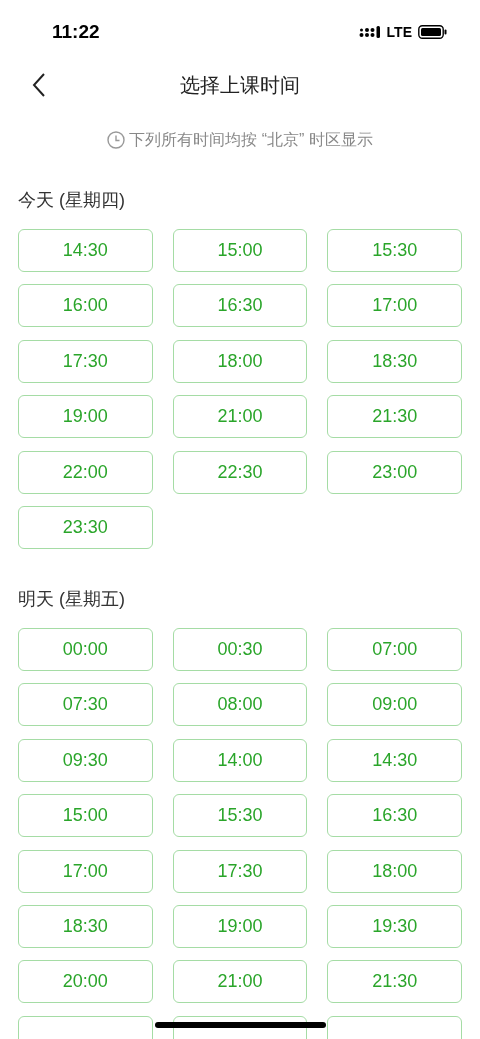 The height and width of the screenshot is (1039, 480). What do you see at coordinates (240, 649) in the screenshot?
I see `time-slot-button: 00:30` at bounding box center [240, 649].